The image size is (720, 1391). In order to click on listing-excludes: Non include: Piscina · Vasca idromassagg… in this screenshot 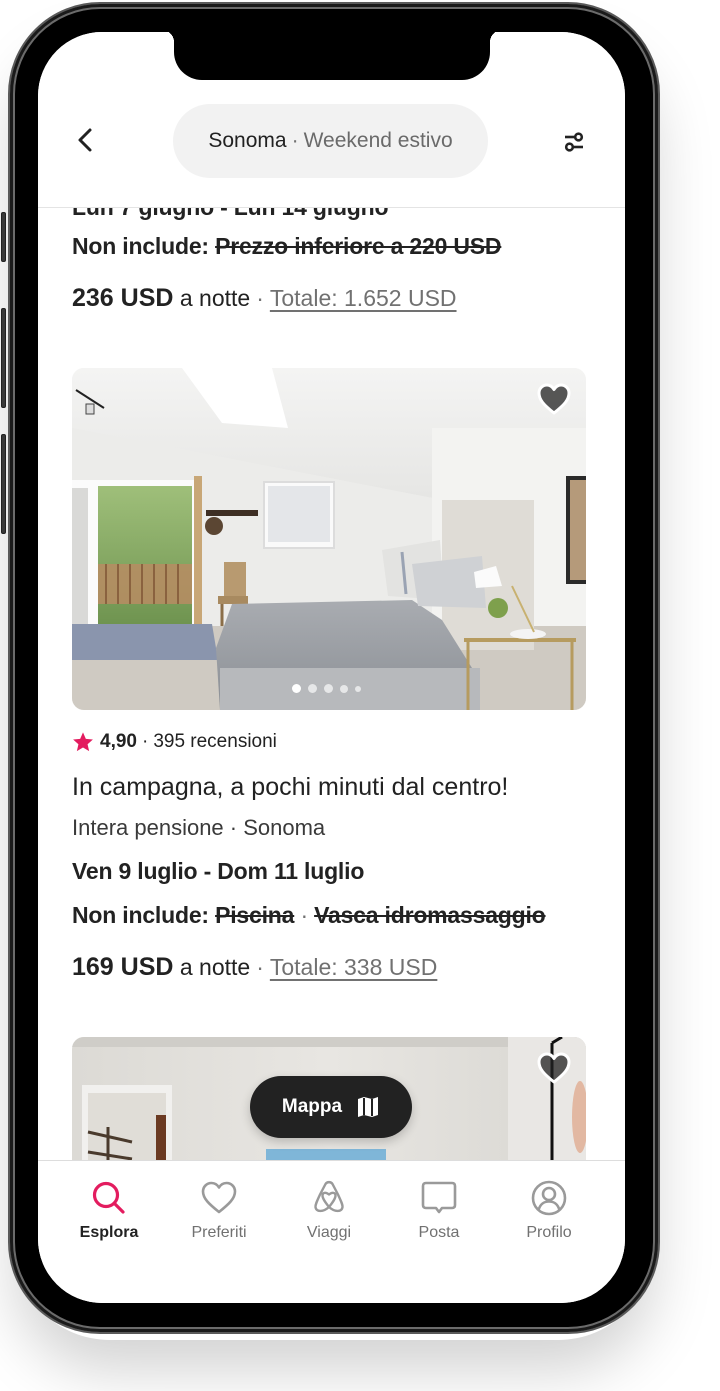, I will do `click(309, 915)`.